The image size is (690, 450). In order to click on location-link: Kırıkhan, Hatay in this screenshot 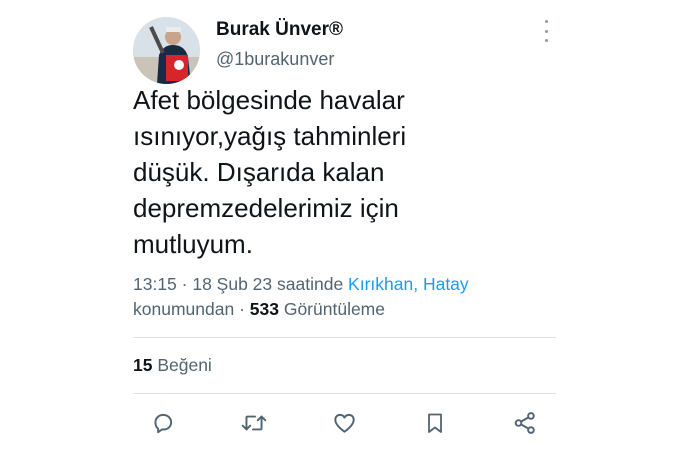, I will do `click(408, 284)`.